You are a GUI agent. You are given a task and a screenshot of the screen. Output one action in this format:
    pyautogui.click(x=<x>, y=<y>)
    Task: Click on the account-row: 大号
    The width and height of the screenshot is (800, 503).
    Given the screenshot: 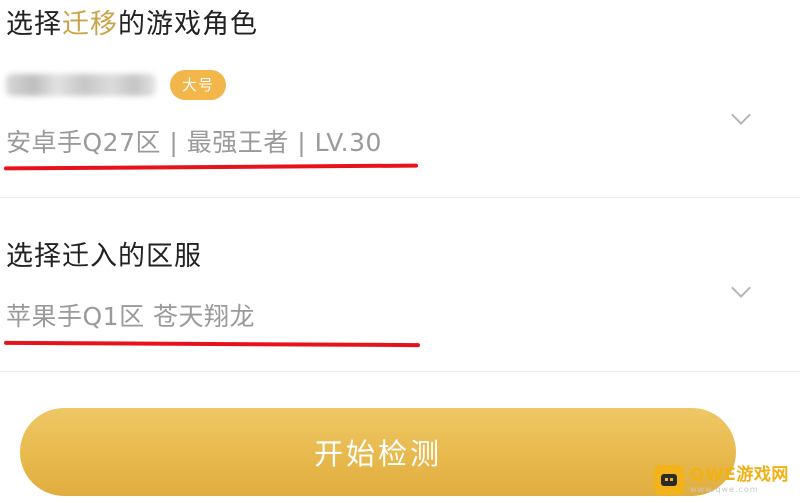 What is the action you would take?
    pyautogui.click(x=116, y=85)
    